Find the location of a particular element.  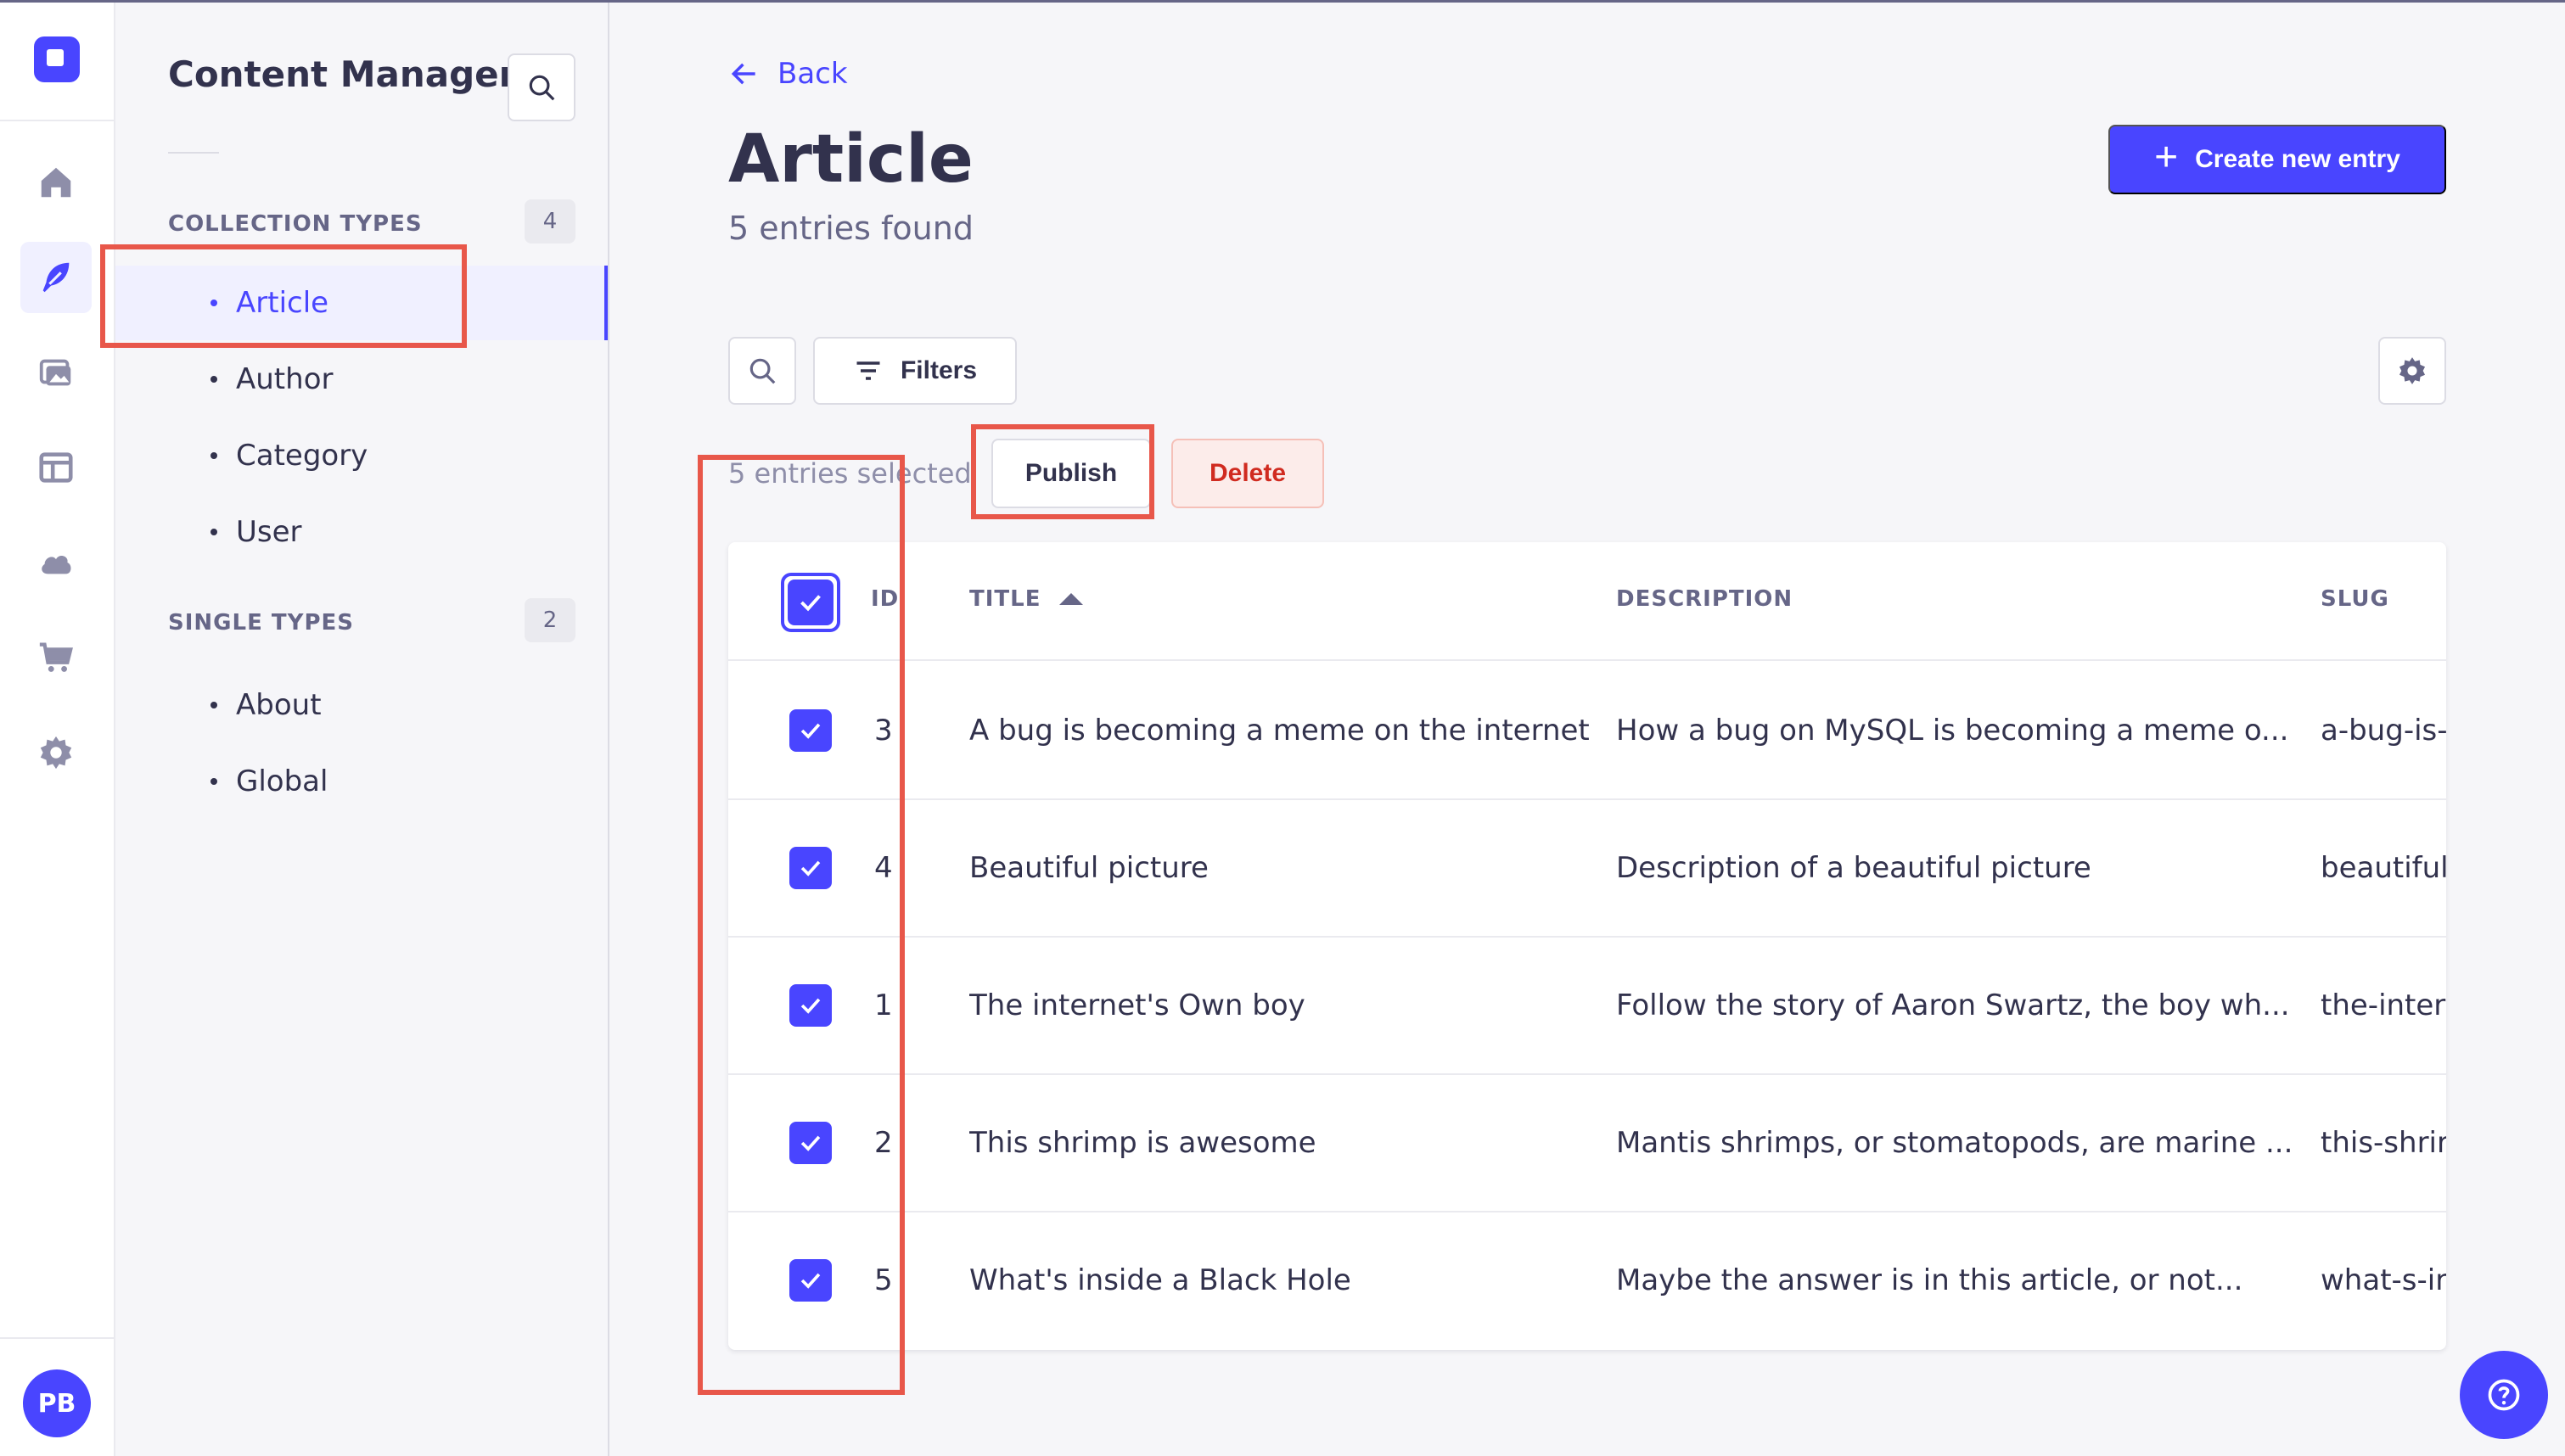

main-nav-rail: PB is located at coordinates (57, 729).